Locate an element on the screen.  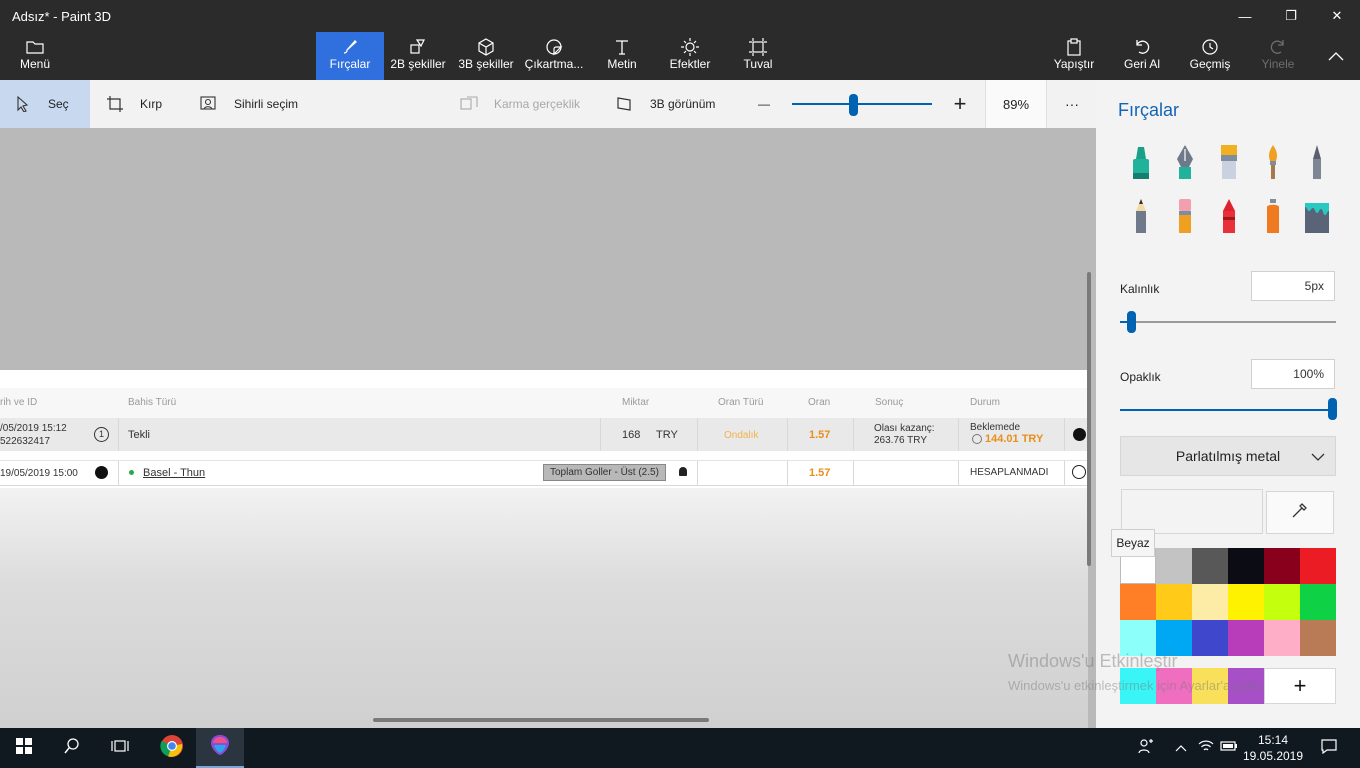
match-link: Basel - Thun is located at coordinates (174, 473).